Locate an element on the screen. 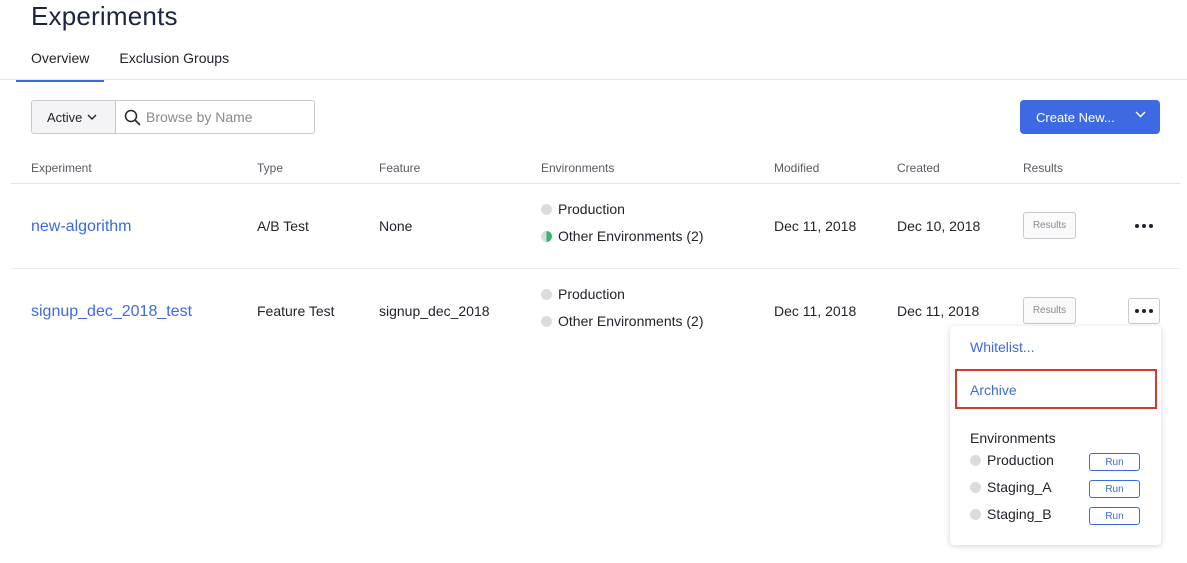 This screenshot has height=563, width=1187. search-icon is located at coordinates (132, 117).